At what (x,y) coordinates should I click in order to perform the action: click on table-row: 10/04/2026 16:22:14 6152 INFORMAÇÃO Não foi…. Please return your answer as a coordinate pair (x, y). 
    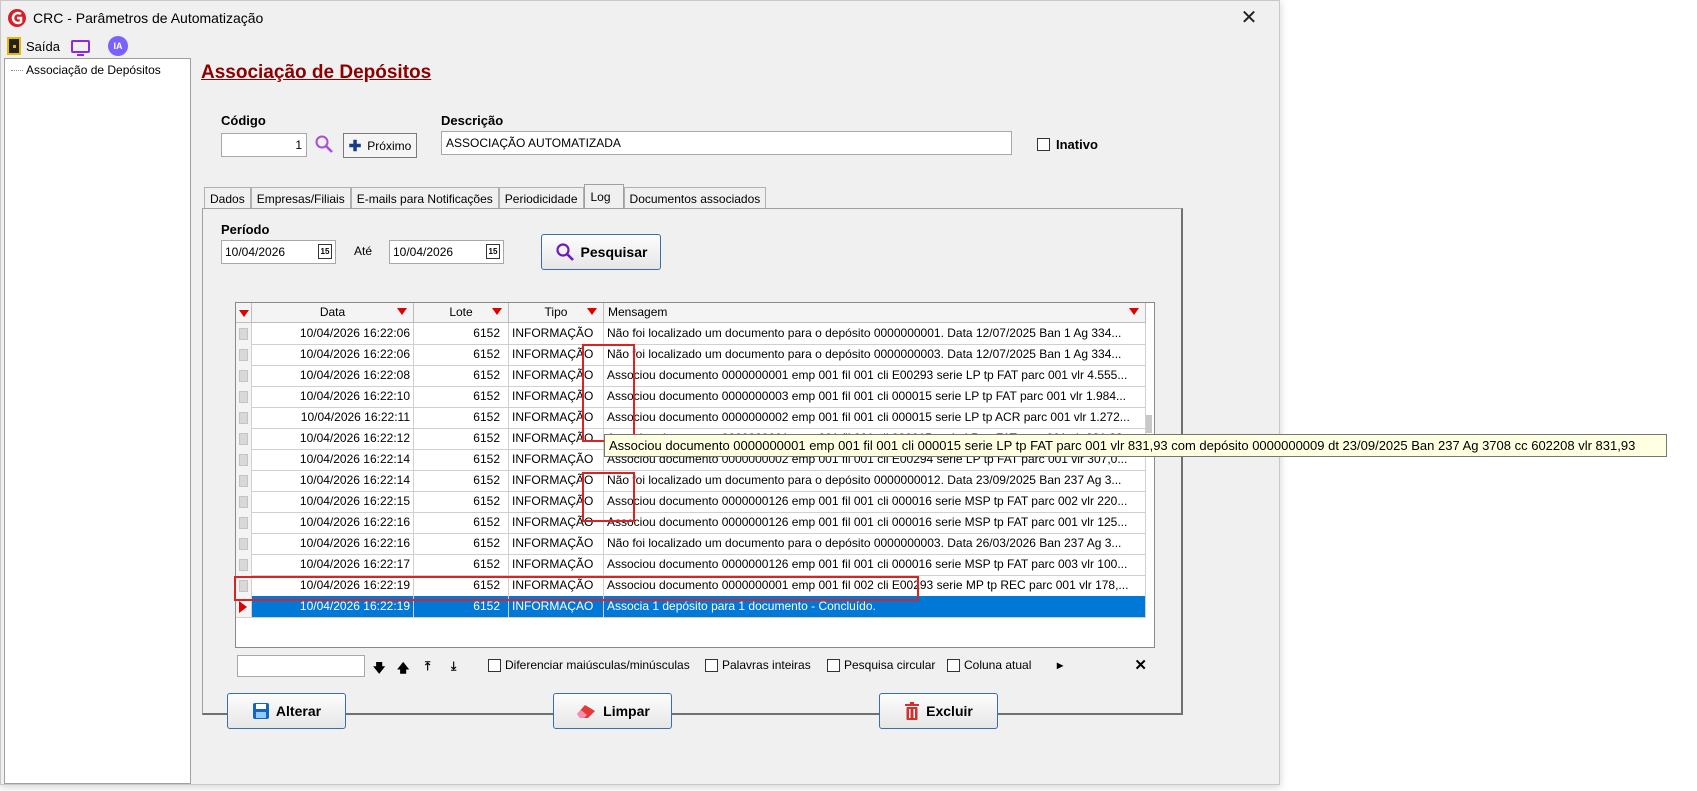
    Looking at the image, I should click on (695, 481).